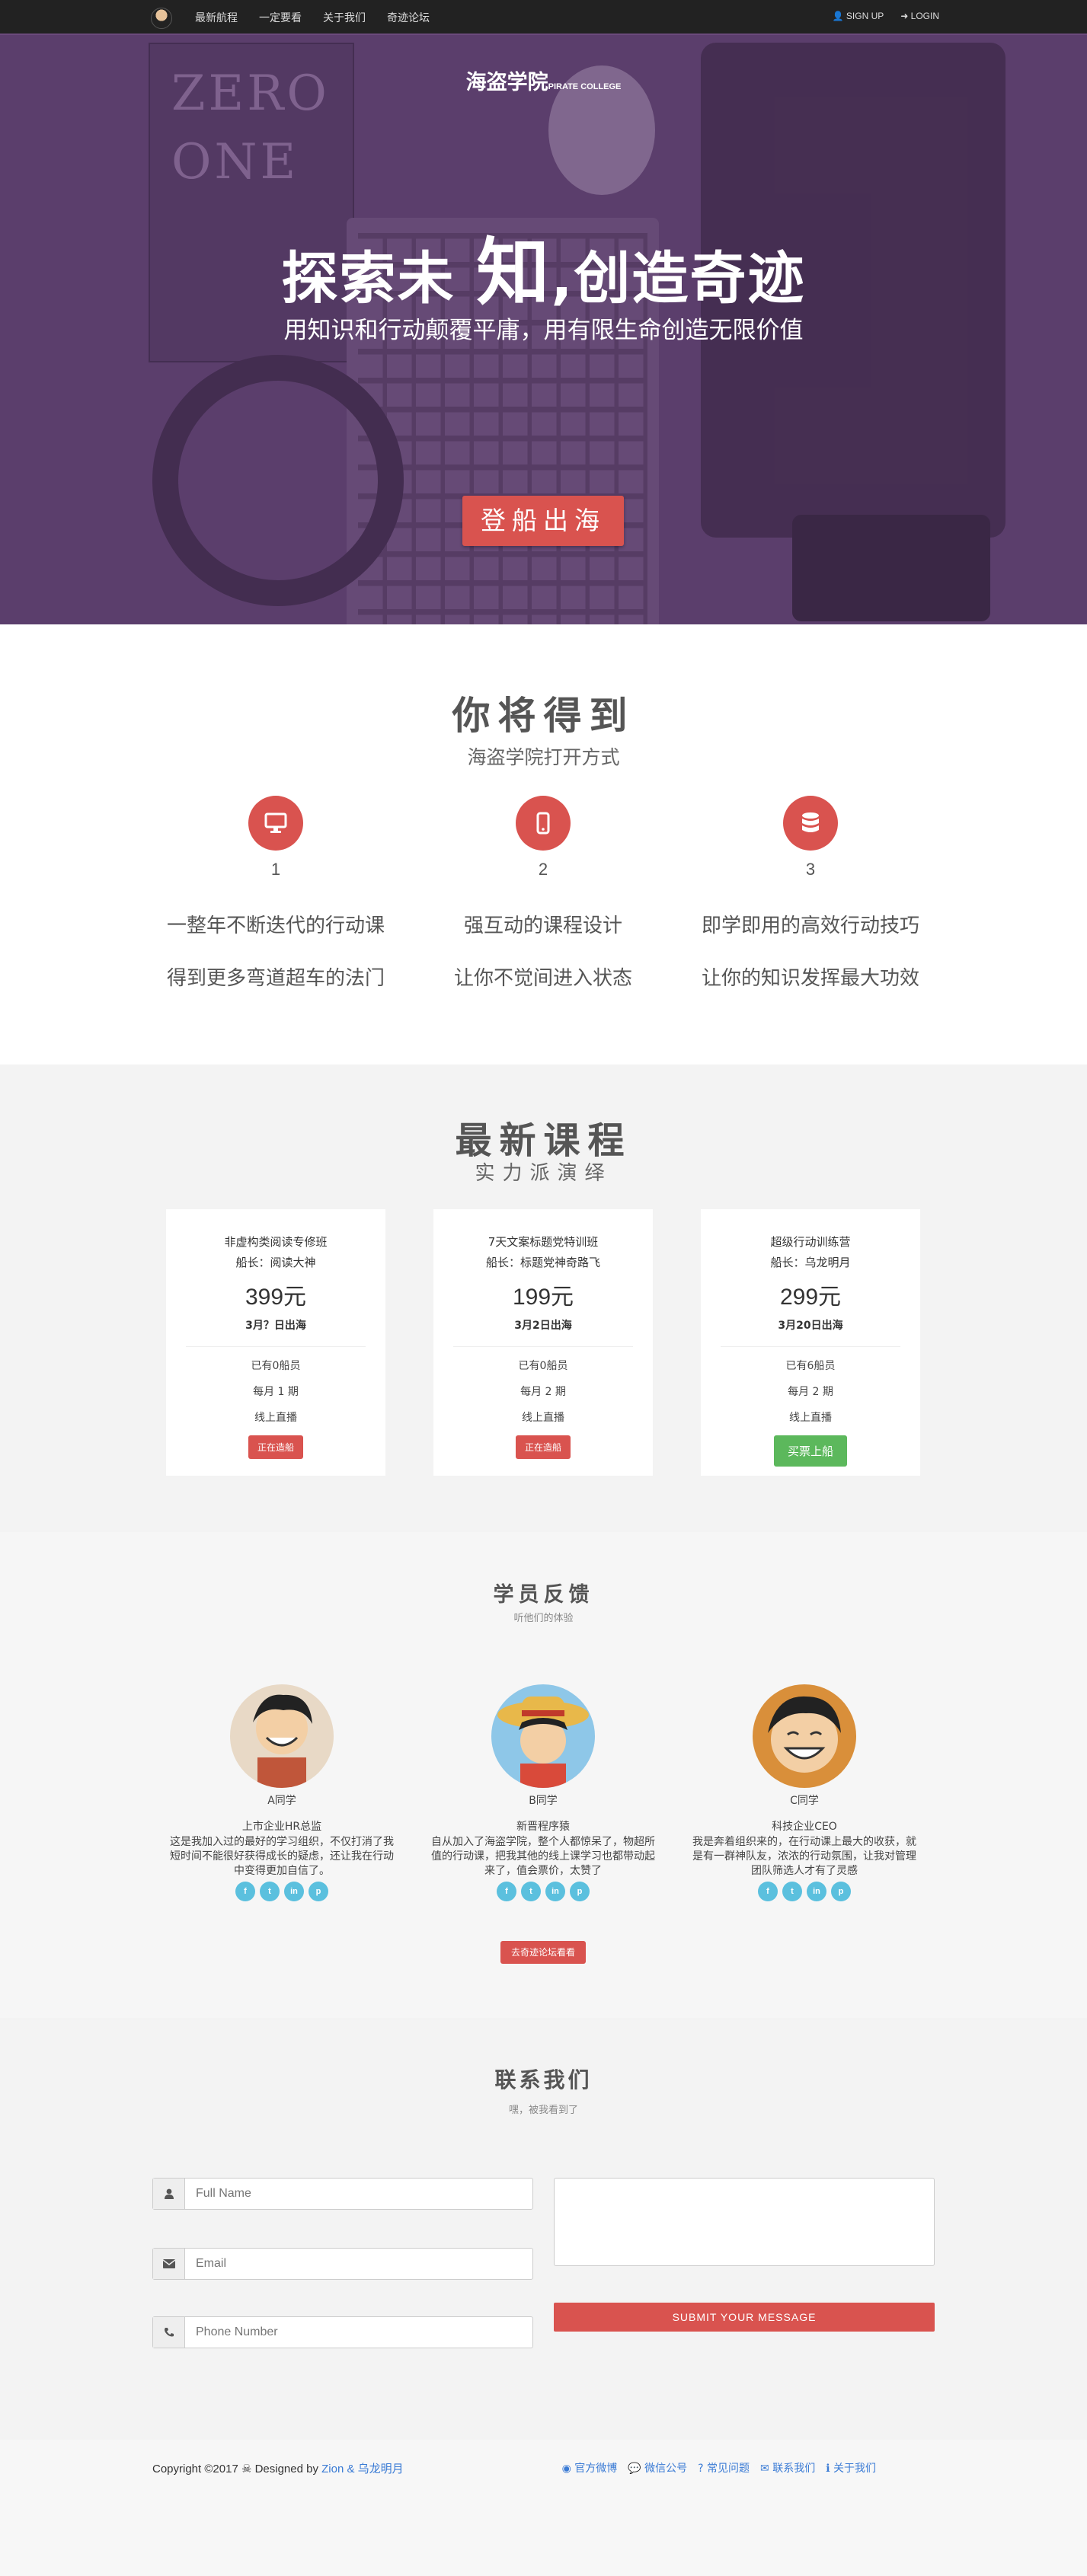 The height and width of the screenshot is (2576, 1087). What do you see at coordinates (543, 1952) in the screenshot?
I see `visit-forum-button: 去奇迹论坛看看` at bounding box center [543, 1952].